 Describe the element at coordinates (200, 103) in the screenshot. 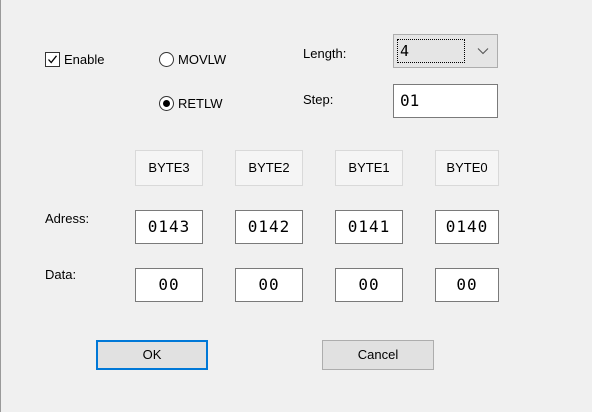

I see `radio-retlw-label: RETLW` at that location.